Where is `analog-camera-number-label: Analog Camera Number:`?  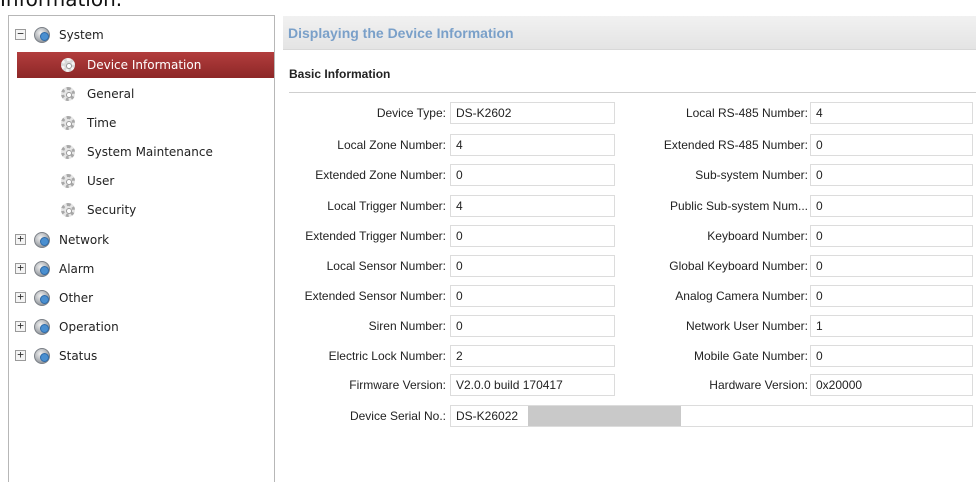
analog-camera-number-label: Analog Camera Number: is located at coordinates (741, 296).